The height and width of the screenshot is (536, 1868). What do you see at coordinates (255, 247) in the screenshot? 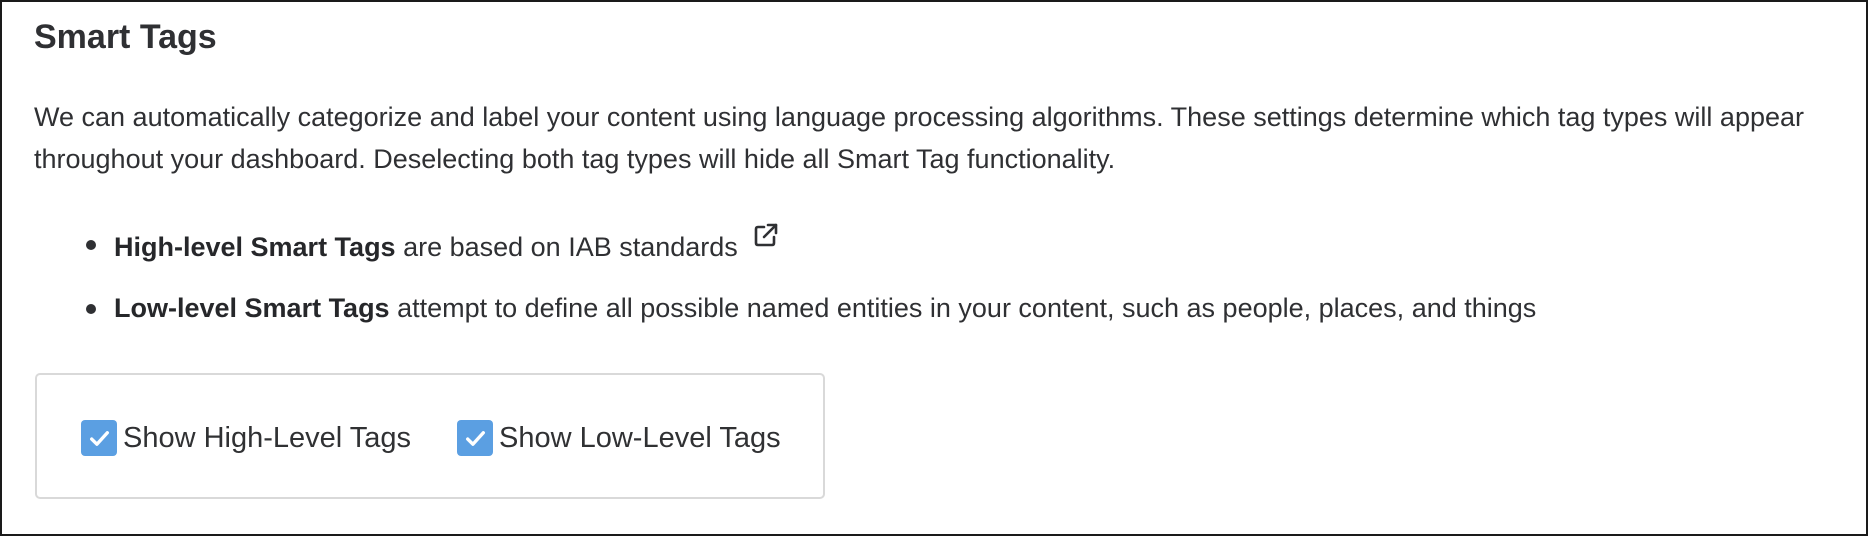
I see `high-level-tags-name: High-level Smart Tags` at bounding box center [255, 247].